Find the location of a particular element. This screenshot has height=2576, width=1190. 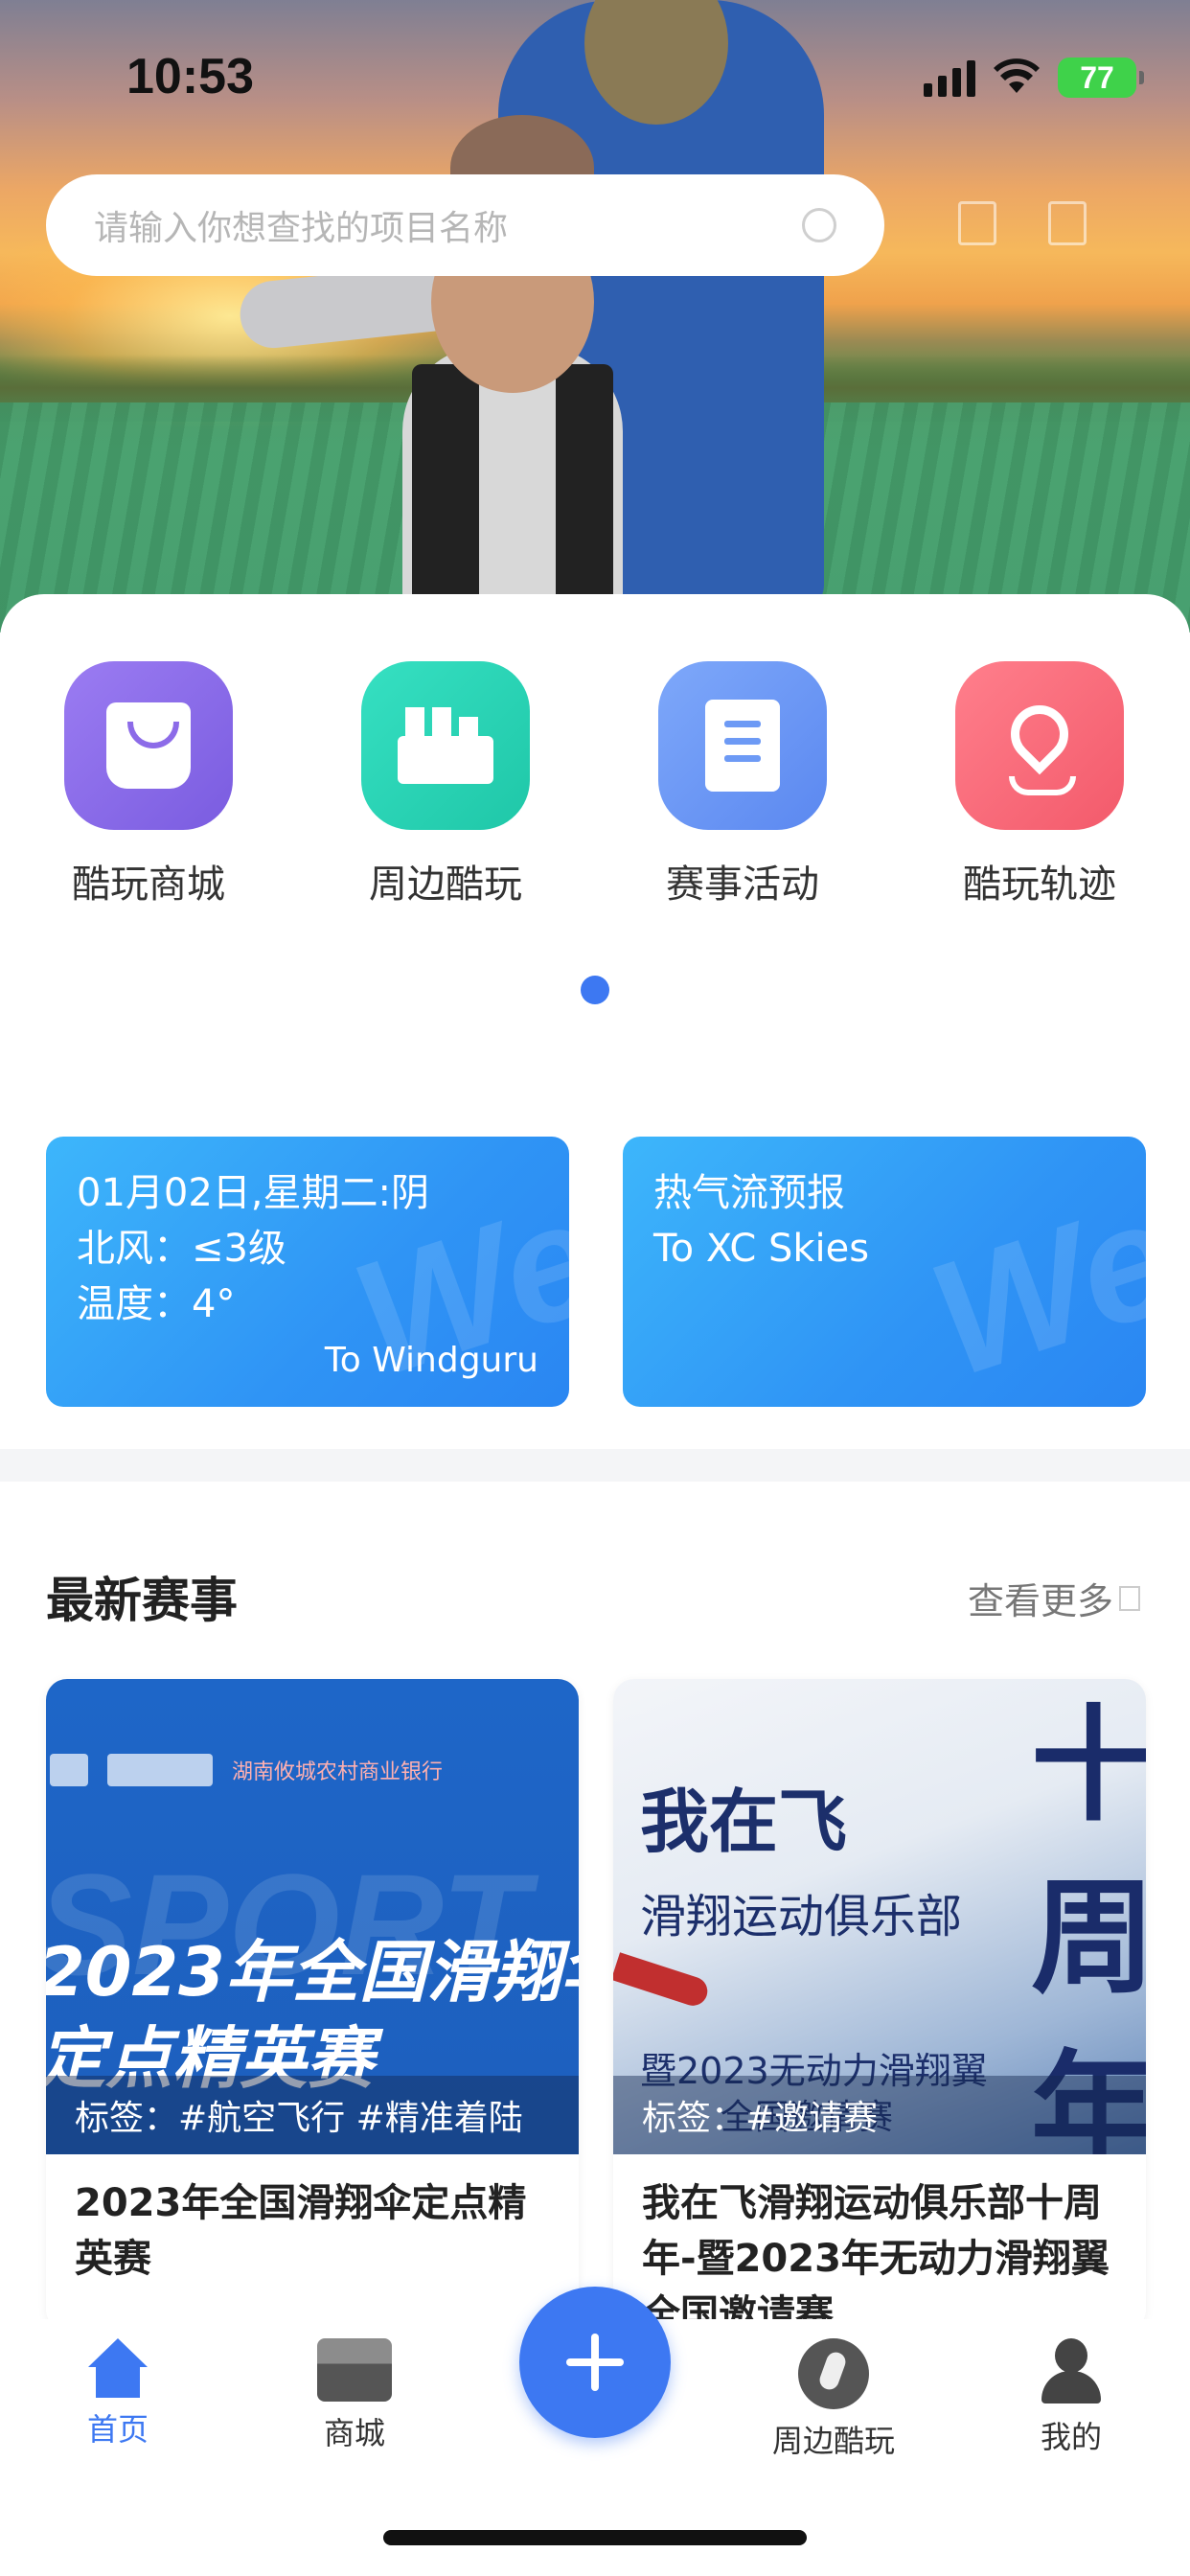

sponsor-bank-logo: 湖南攸城农村商业银行 is located at coordinates (338, 1772).